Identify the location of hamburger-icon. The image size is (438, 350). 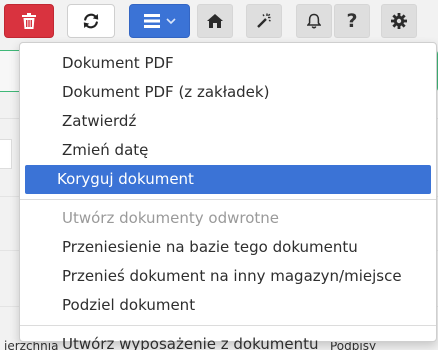
(151, 21).